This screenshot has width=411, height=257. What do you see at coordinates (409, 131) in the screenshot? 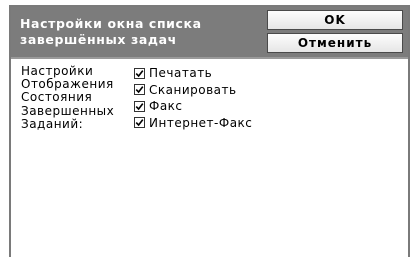
I see `frame-right-border` at bounding box center [409, 131].